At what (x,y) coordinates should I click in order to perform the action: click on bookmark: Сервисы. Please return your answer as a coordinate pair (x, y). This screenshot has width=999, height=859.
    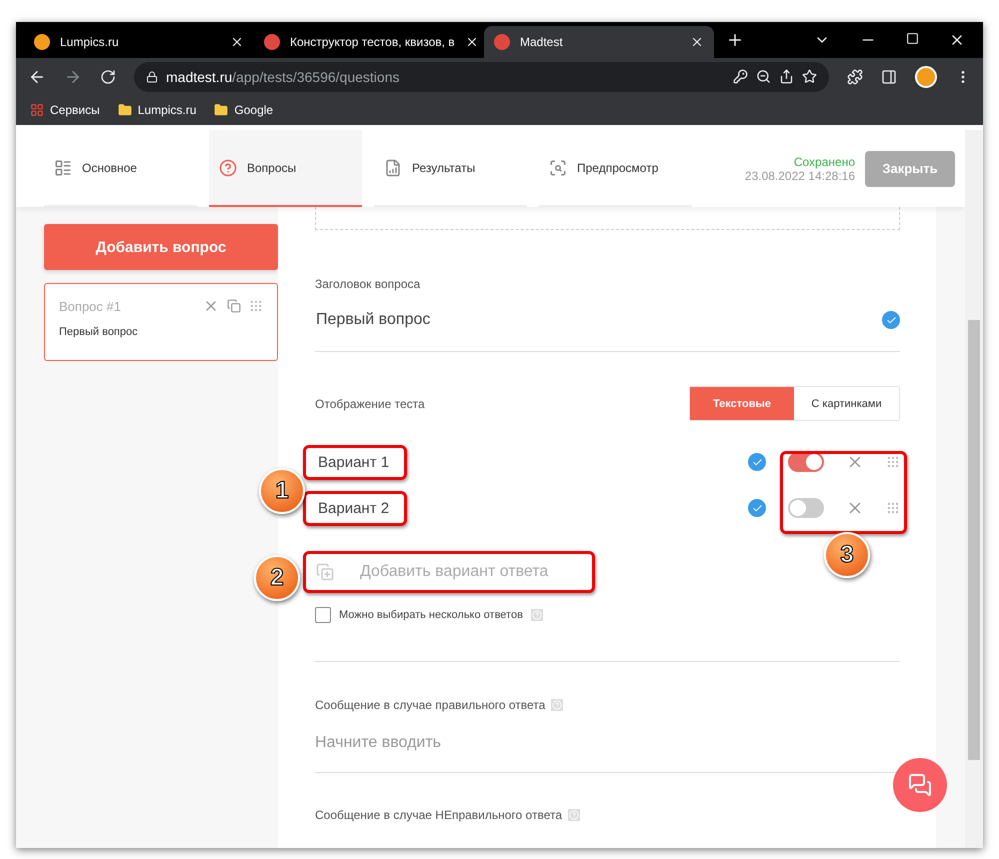
    Looking at the image, I should click on (65, 110).